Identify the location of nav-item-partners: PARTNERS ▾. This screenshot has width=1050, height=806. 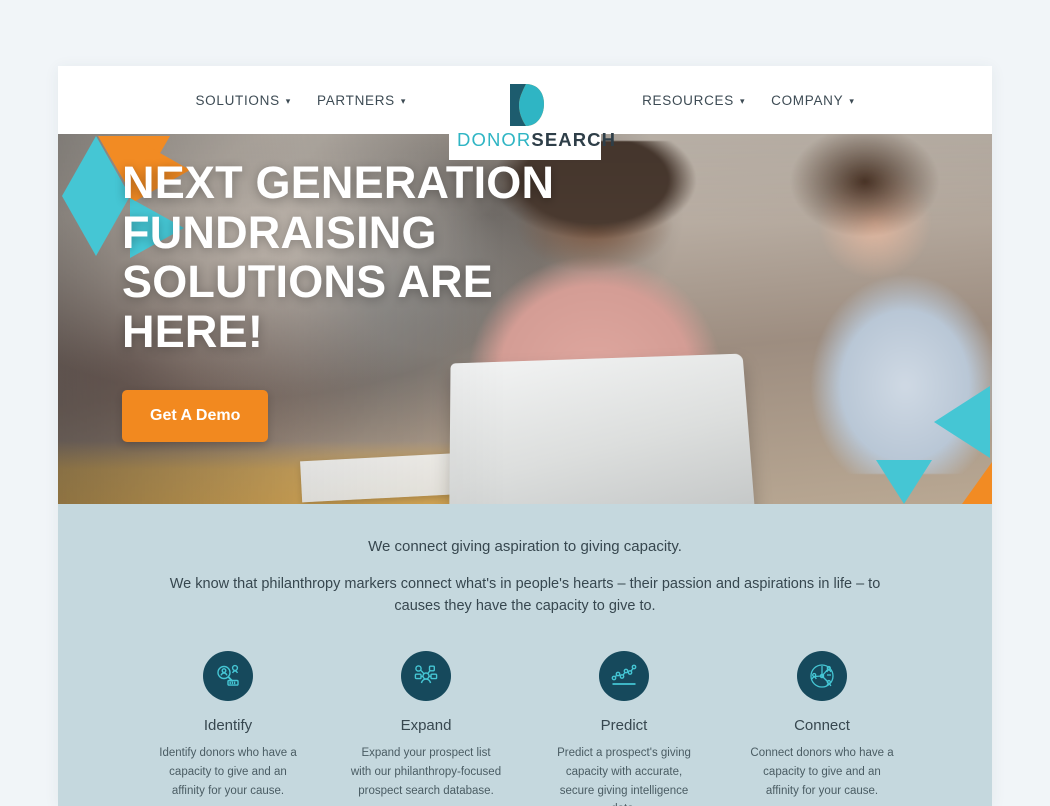
(361, 100).